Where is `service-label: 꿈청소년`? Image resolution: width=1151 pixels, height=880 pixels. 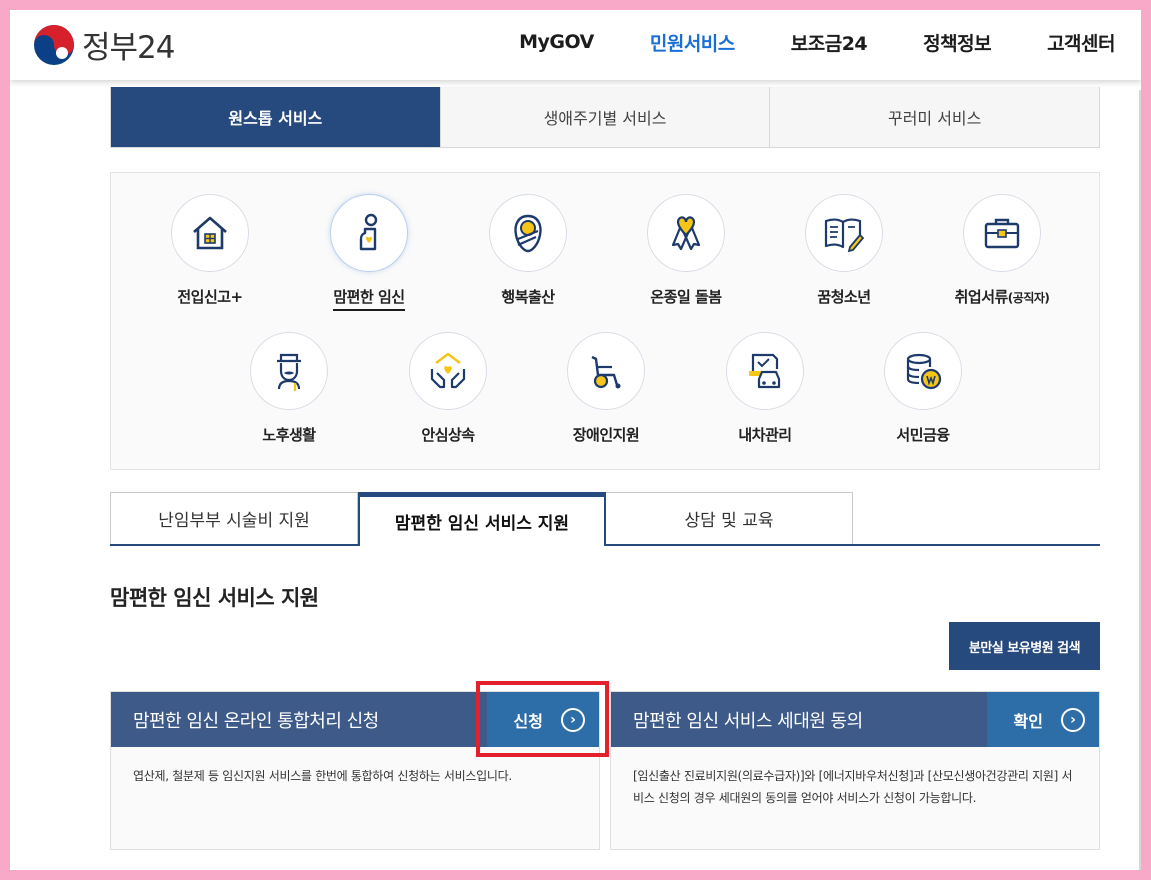 service-label: 꿈청소년 is located at coordinates (844, 297).